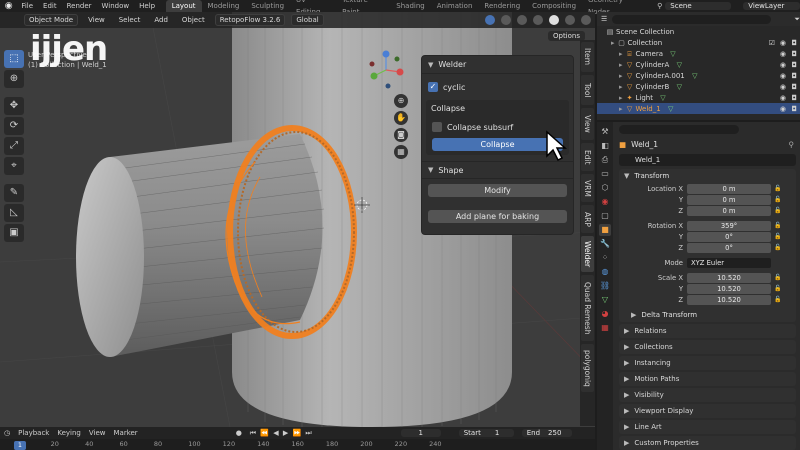 The width and height of the screenshot is (800, 450). What do you see at coordinates (772, 43) in the screenshot?
I see `exclude-checkbox: ☑` at bounding box center [772, 43].